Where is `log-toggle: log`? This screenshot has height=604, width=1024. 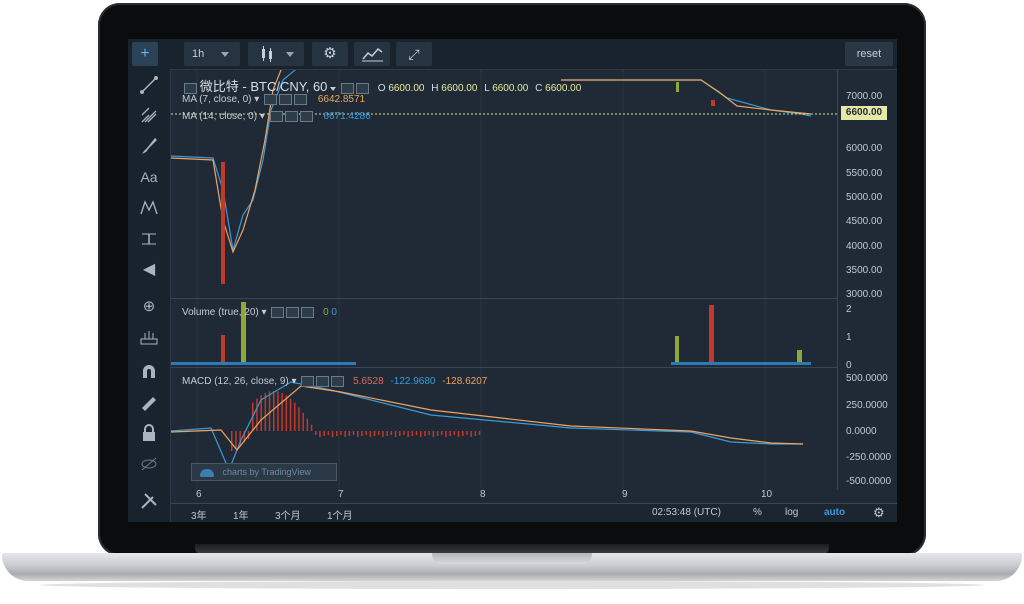 log-toggle: log is located at coordinates (791, 512).